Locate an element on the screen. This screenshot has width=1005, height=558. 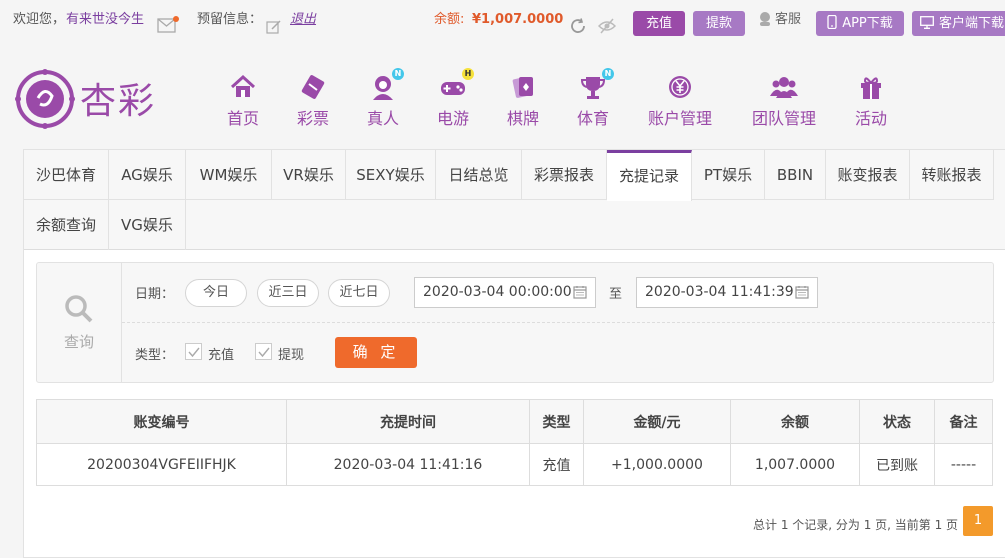
tab-vg: VG娱乐 is located at coordinates (147, 225).